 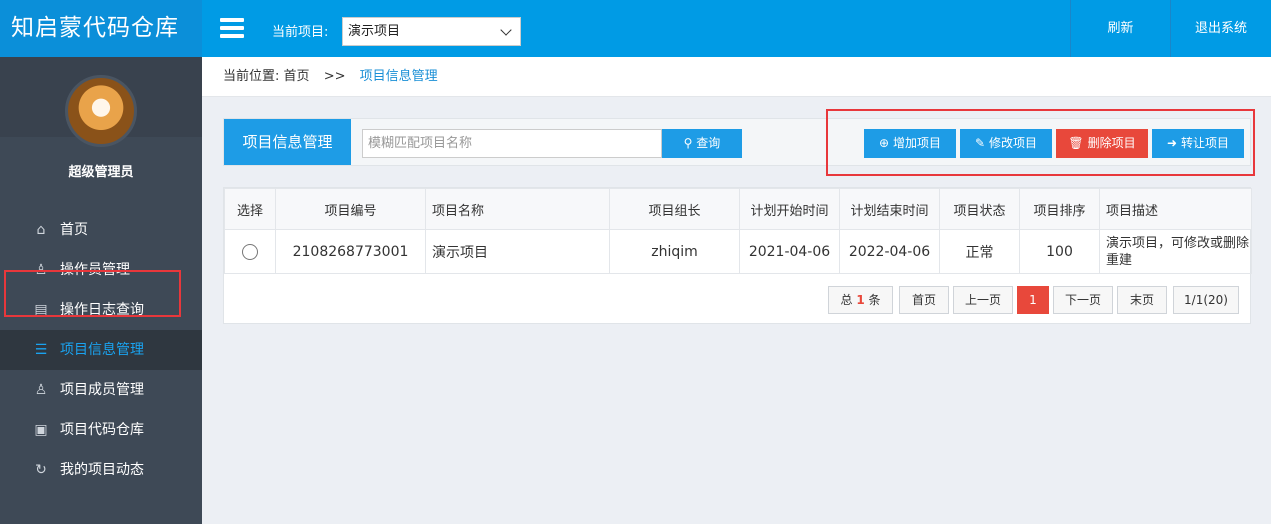 What do you see at coordinates (736, 28) in the screenshot?
I see `top-header: 当前项目: 演示项目 刷新 退出系统` at bounding box center [736, 28].